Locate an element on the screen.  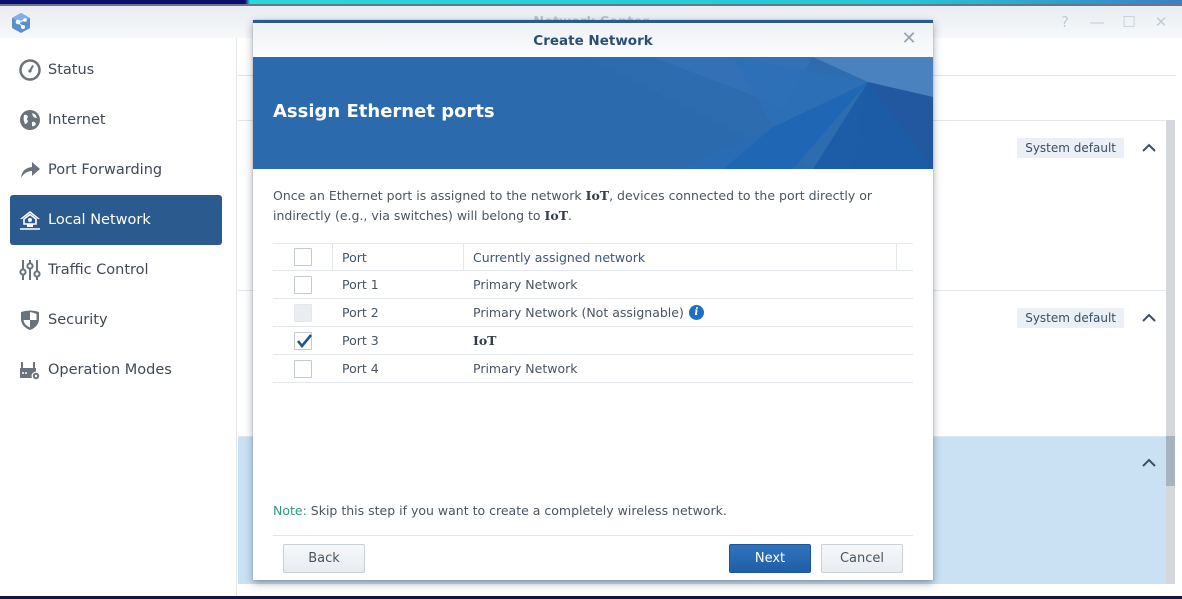
port-name: Port 2 is located at coordinates (360, 312).